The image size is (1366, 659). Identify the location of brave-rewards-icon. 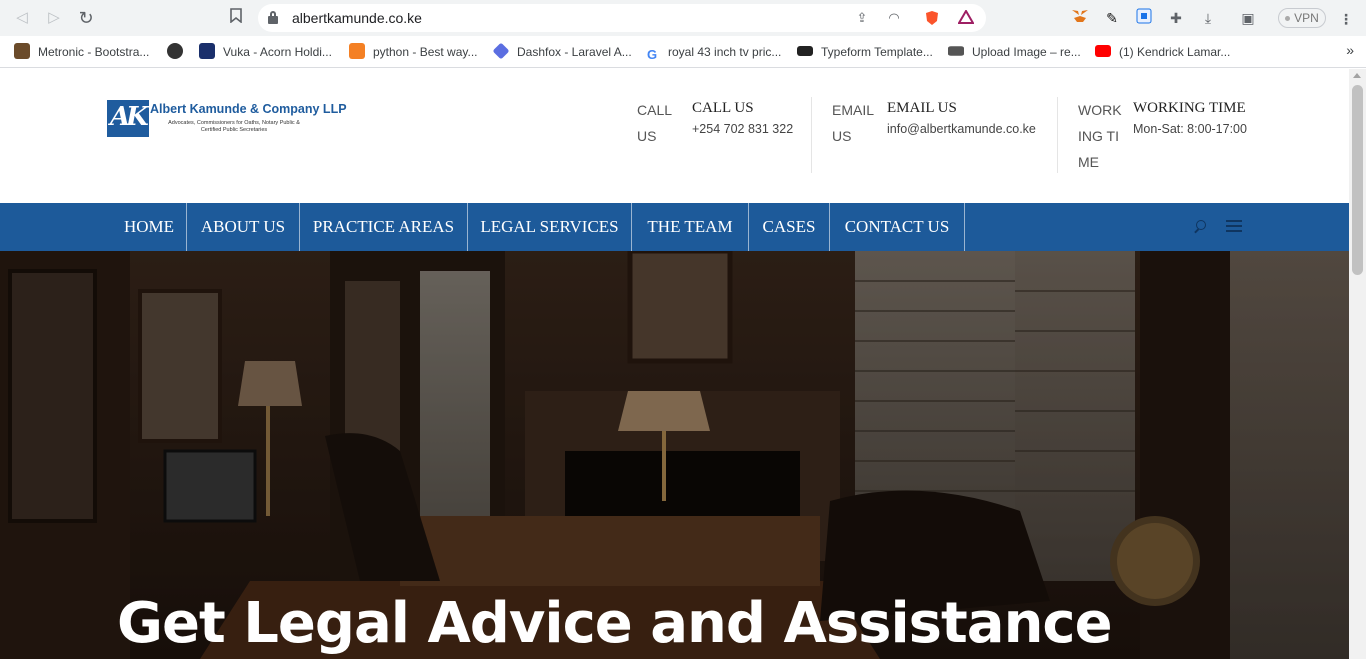
(966, 17).